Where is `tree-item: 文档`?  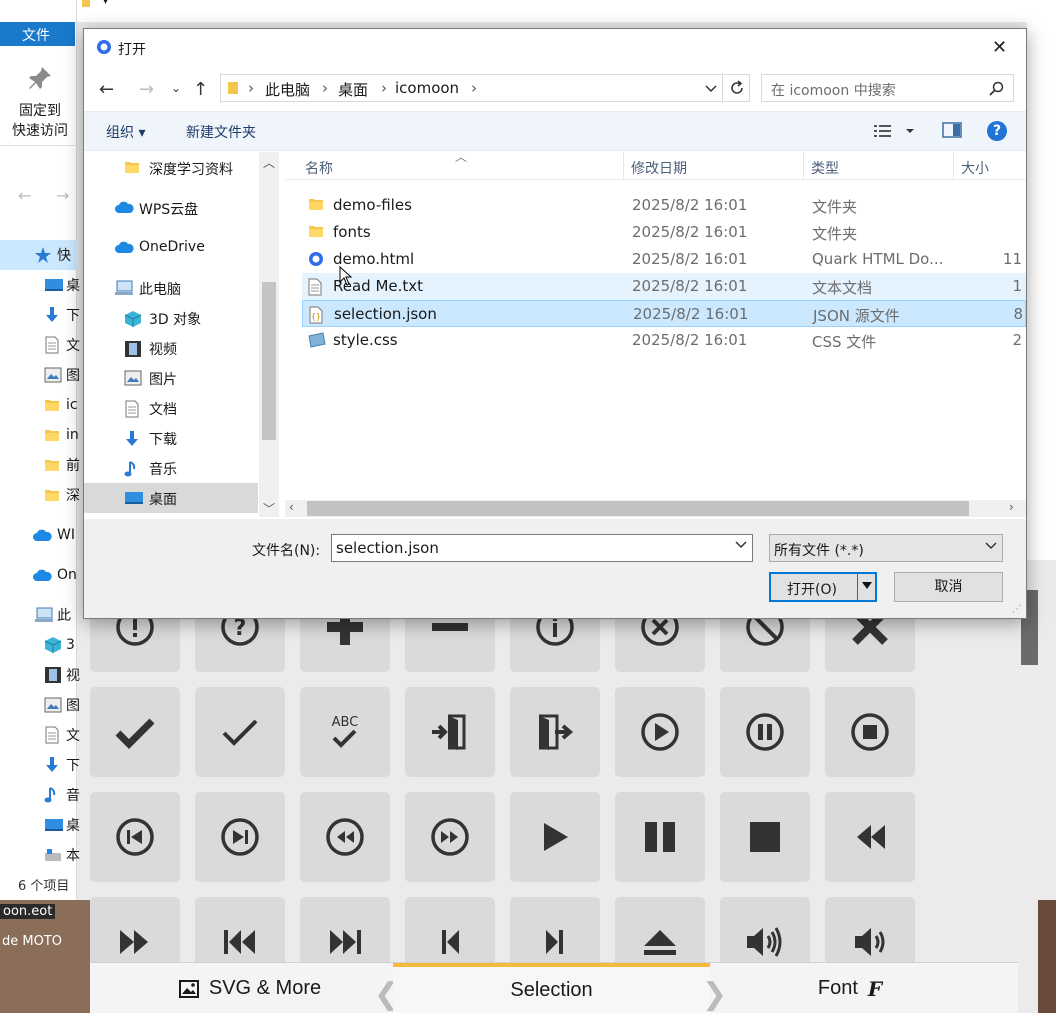
tree-item: 文档 is located at coordinates (171, 408).